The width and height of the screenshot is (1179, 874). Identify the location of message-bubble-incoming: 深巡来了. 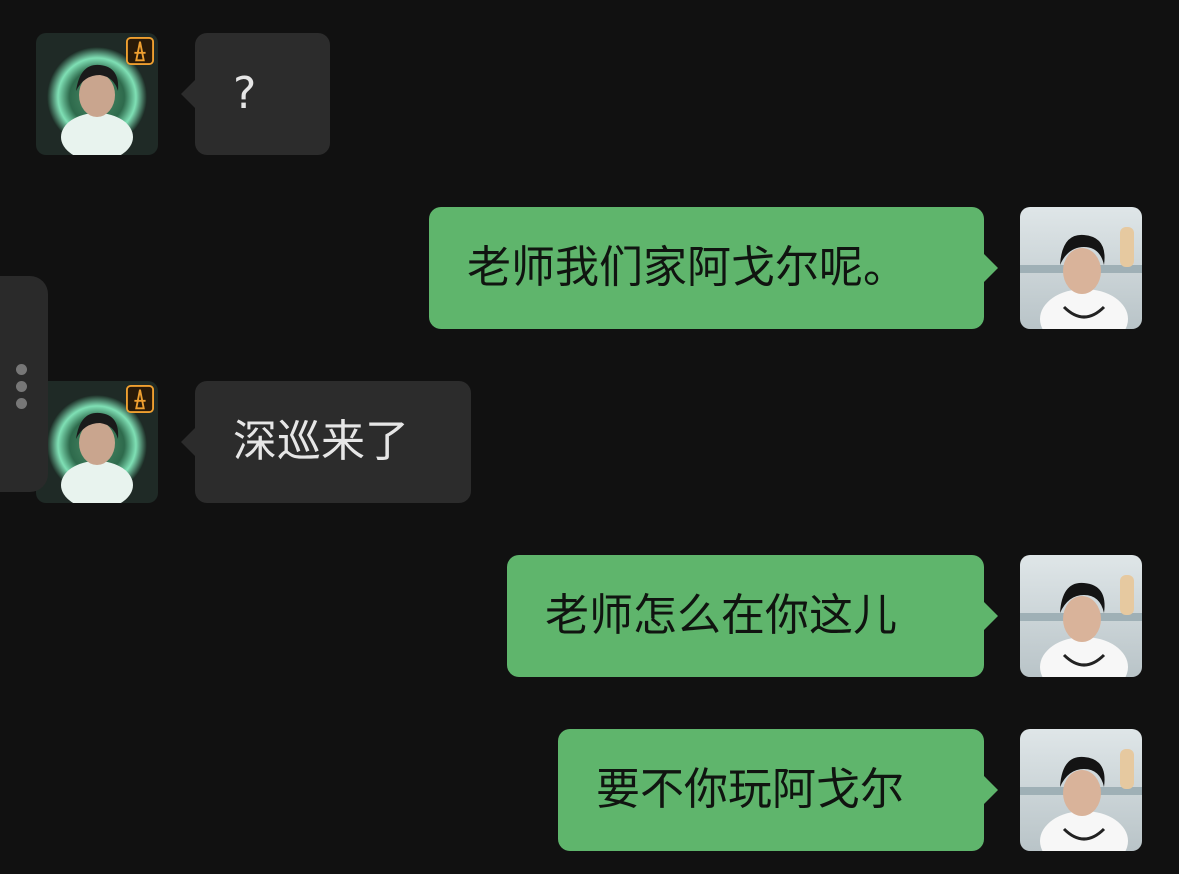
(326, 442).